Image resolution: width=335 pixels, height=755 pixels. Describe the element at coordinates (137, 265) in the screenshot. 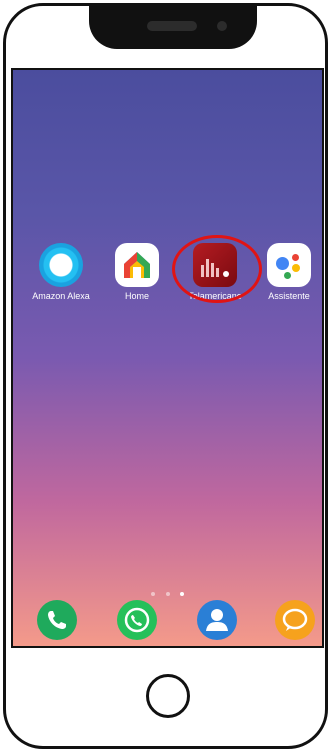

I see `google-home-icon` at that location.